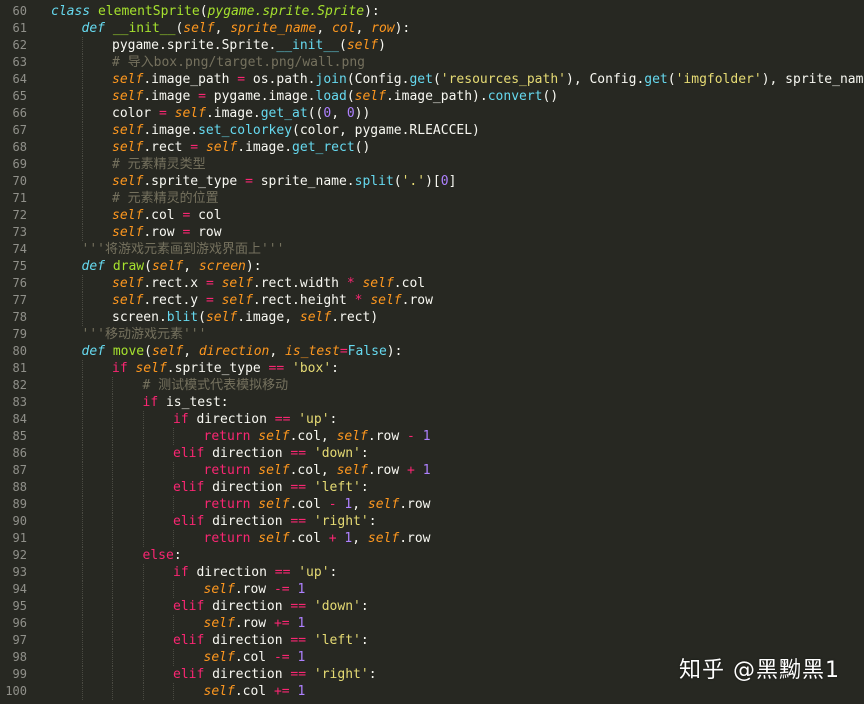  Describe the element at coordinates (432, 504) in the screenshot. I see `code-line: 89 return self.col - 1, self.row` at that location.